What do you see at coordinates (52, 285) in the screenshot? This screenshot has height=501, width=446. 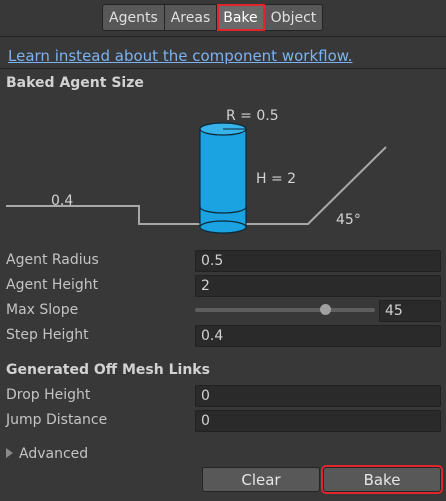 I see `agent-height-label: Agent Height` at bounding box center [52, 285].